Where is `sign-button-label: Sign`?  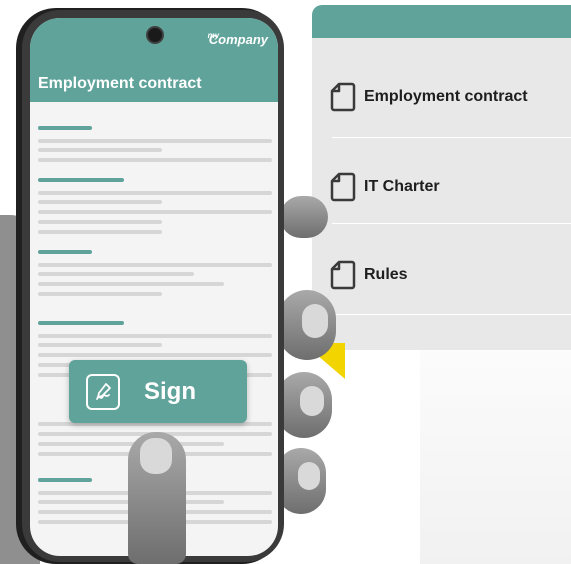 sign-button-label: Sign is located at coordinates (170, 391).